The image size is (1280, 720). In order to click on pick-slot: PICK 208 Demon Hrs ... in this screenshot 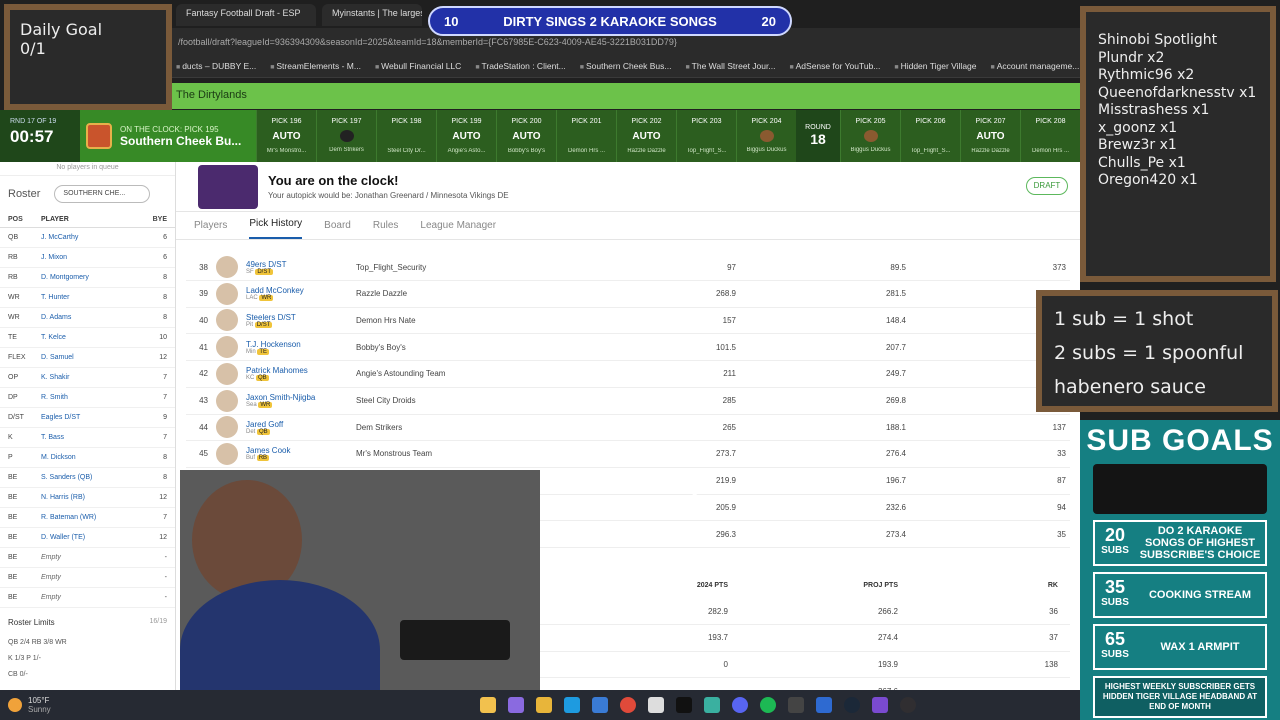, I will do `click(1050, 136)`.